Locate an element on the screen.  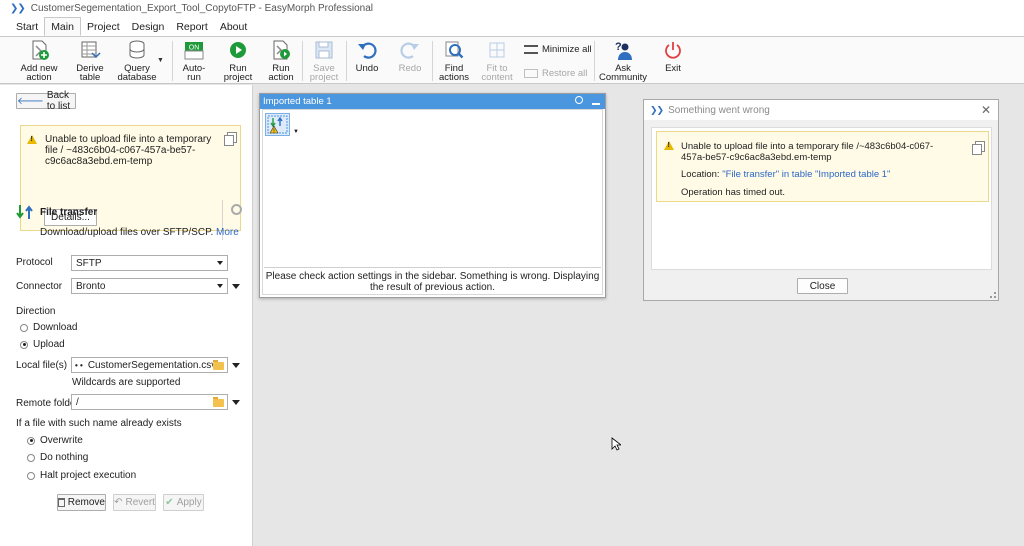
run-project-button: Run project is located at coordinates (238, 61).